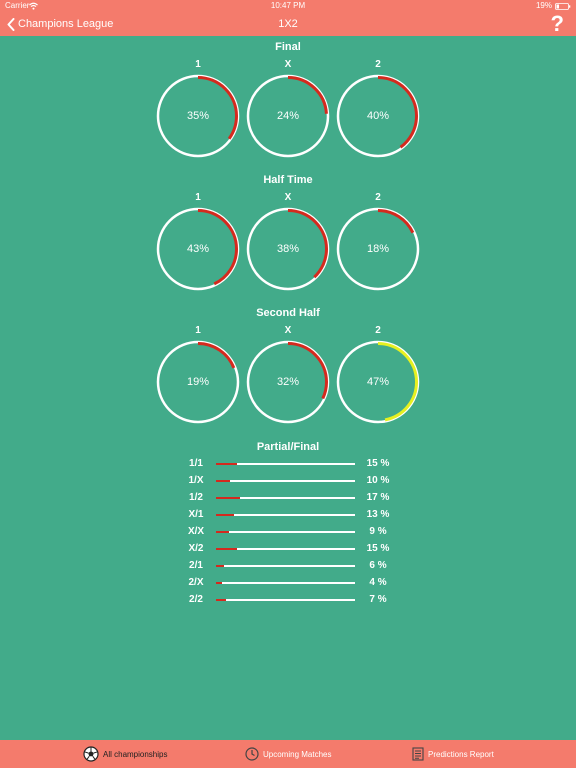  Describe the element at coordinates (252, 754) in the screenshot. I see `clock-icon` at that location.